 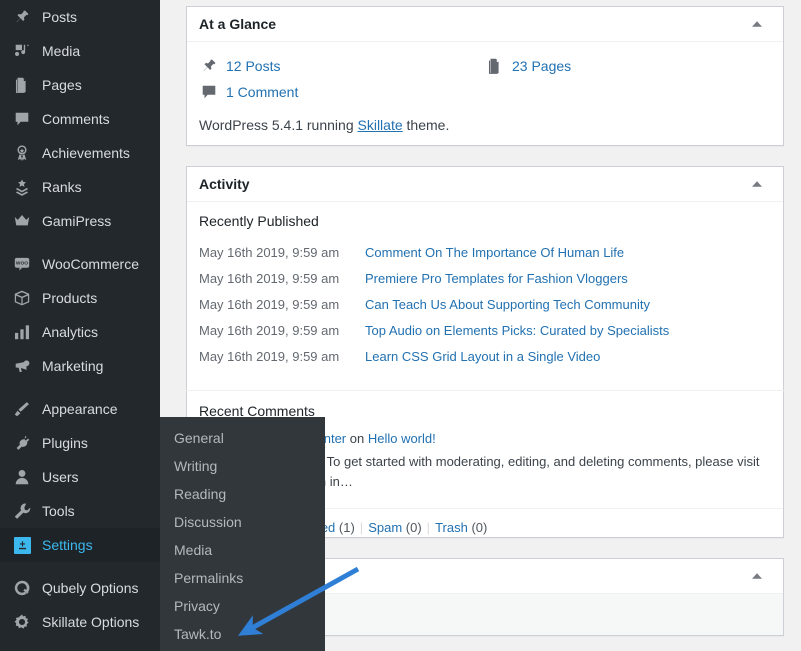 What do you see at coordinates (238, 24) in the screenshot?
I see `at-a-glance-title: At a Glance` at bounding box center [238, 24].